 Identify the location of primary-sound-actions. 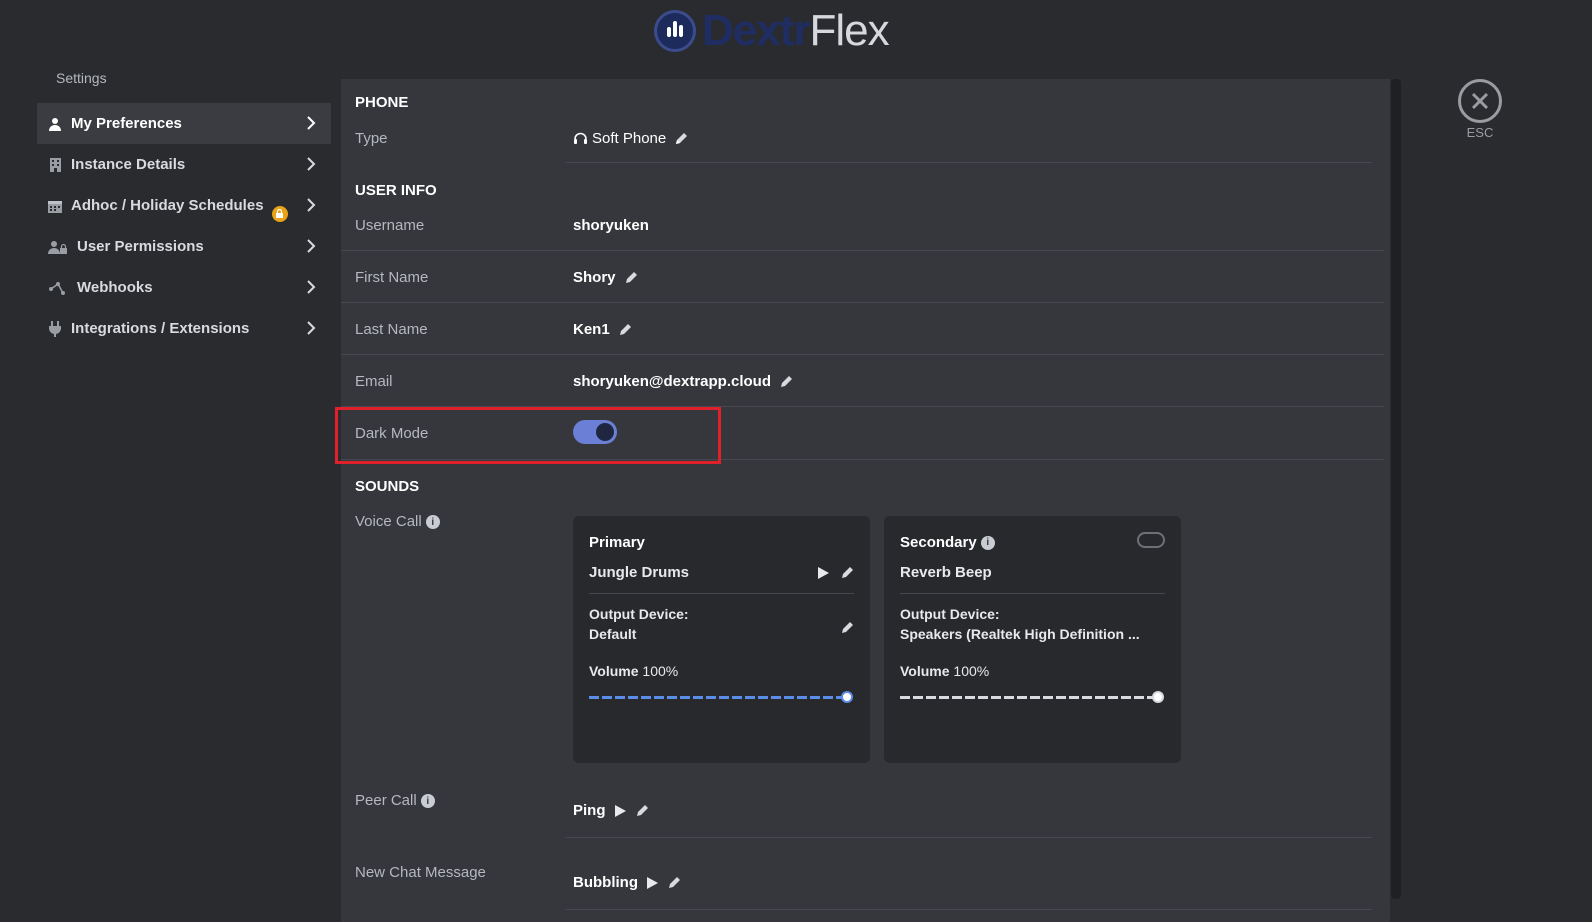
(835, 573).